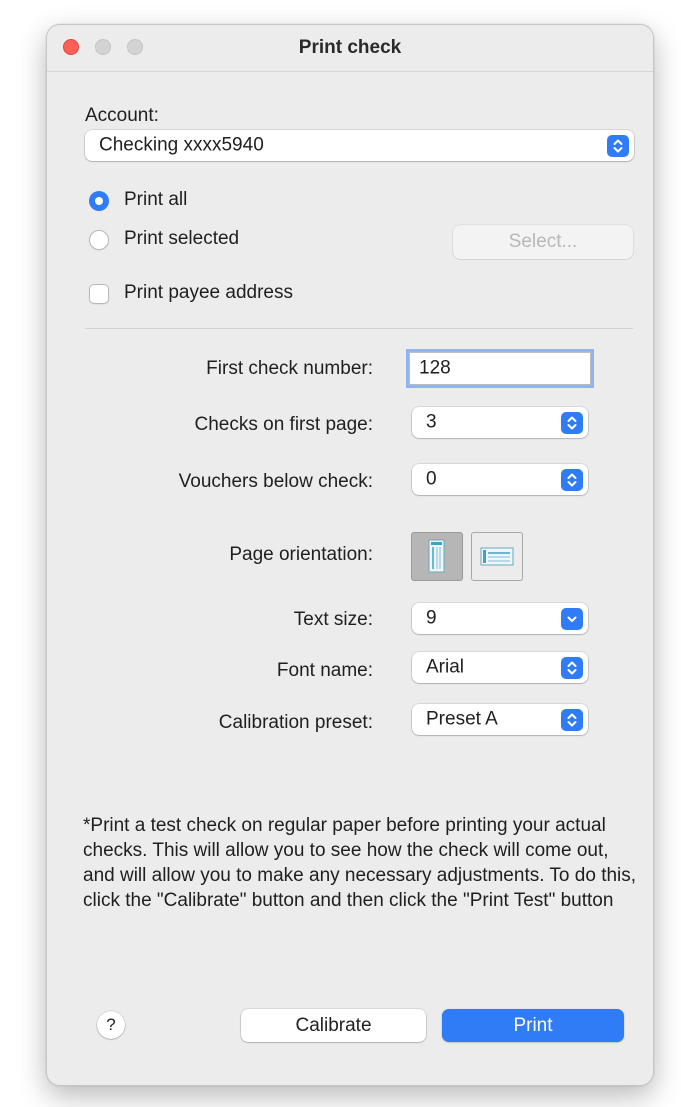  I want to click on vouchers-below-check-value: 0, so click(431, 479).